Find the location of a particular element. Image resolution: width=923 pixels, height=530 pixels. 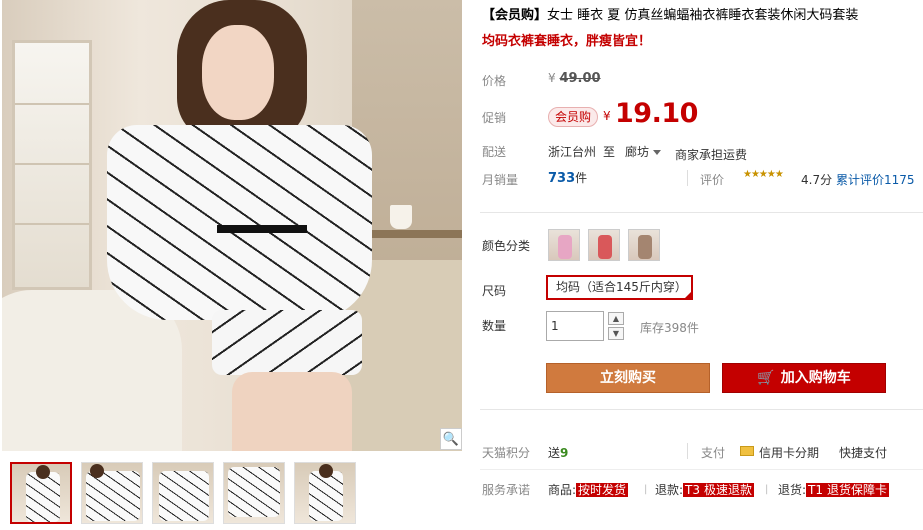

points-value: 送9 is located at coordinates (558, 452).